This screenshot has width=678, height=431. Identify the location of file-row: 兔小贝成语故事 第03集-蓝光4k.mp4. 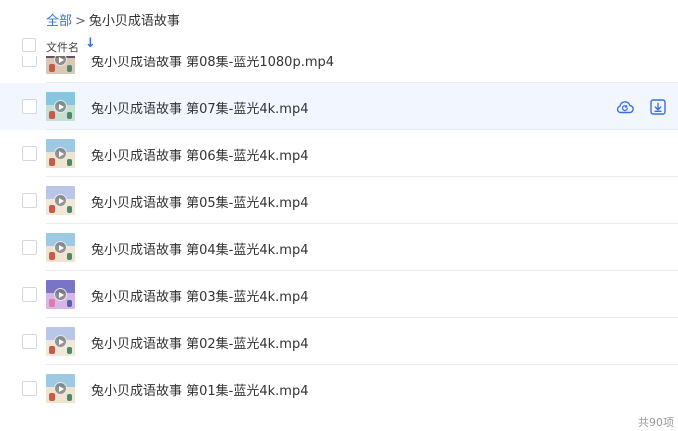
(339, 294).